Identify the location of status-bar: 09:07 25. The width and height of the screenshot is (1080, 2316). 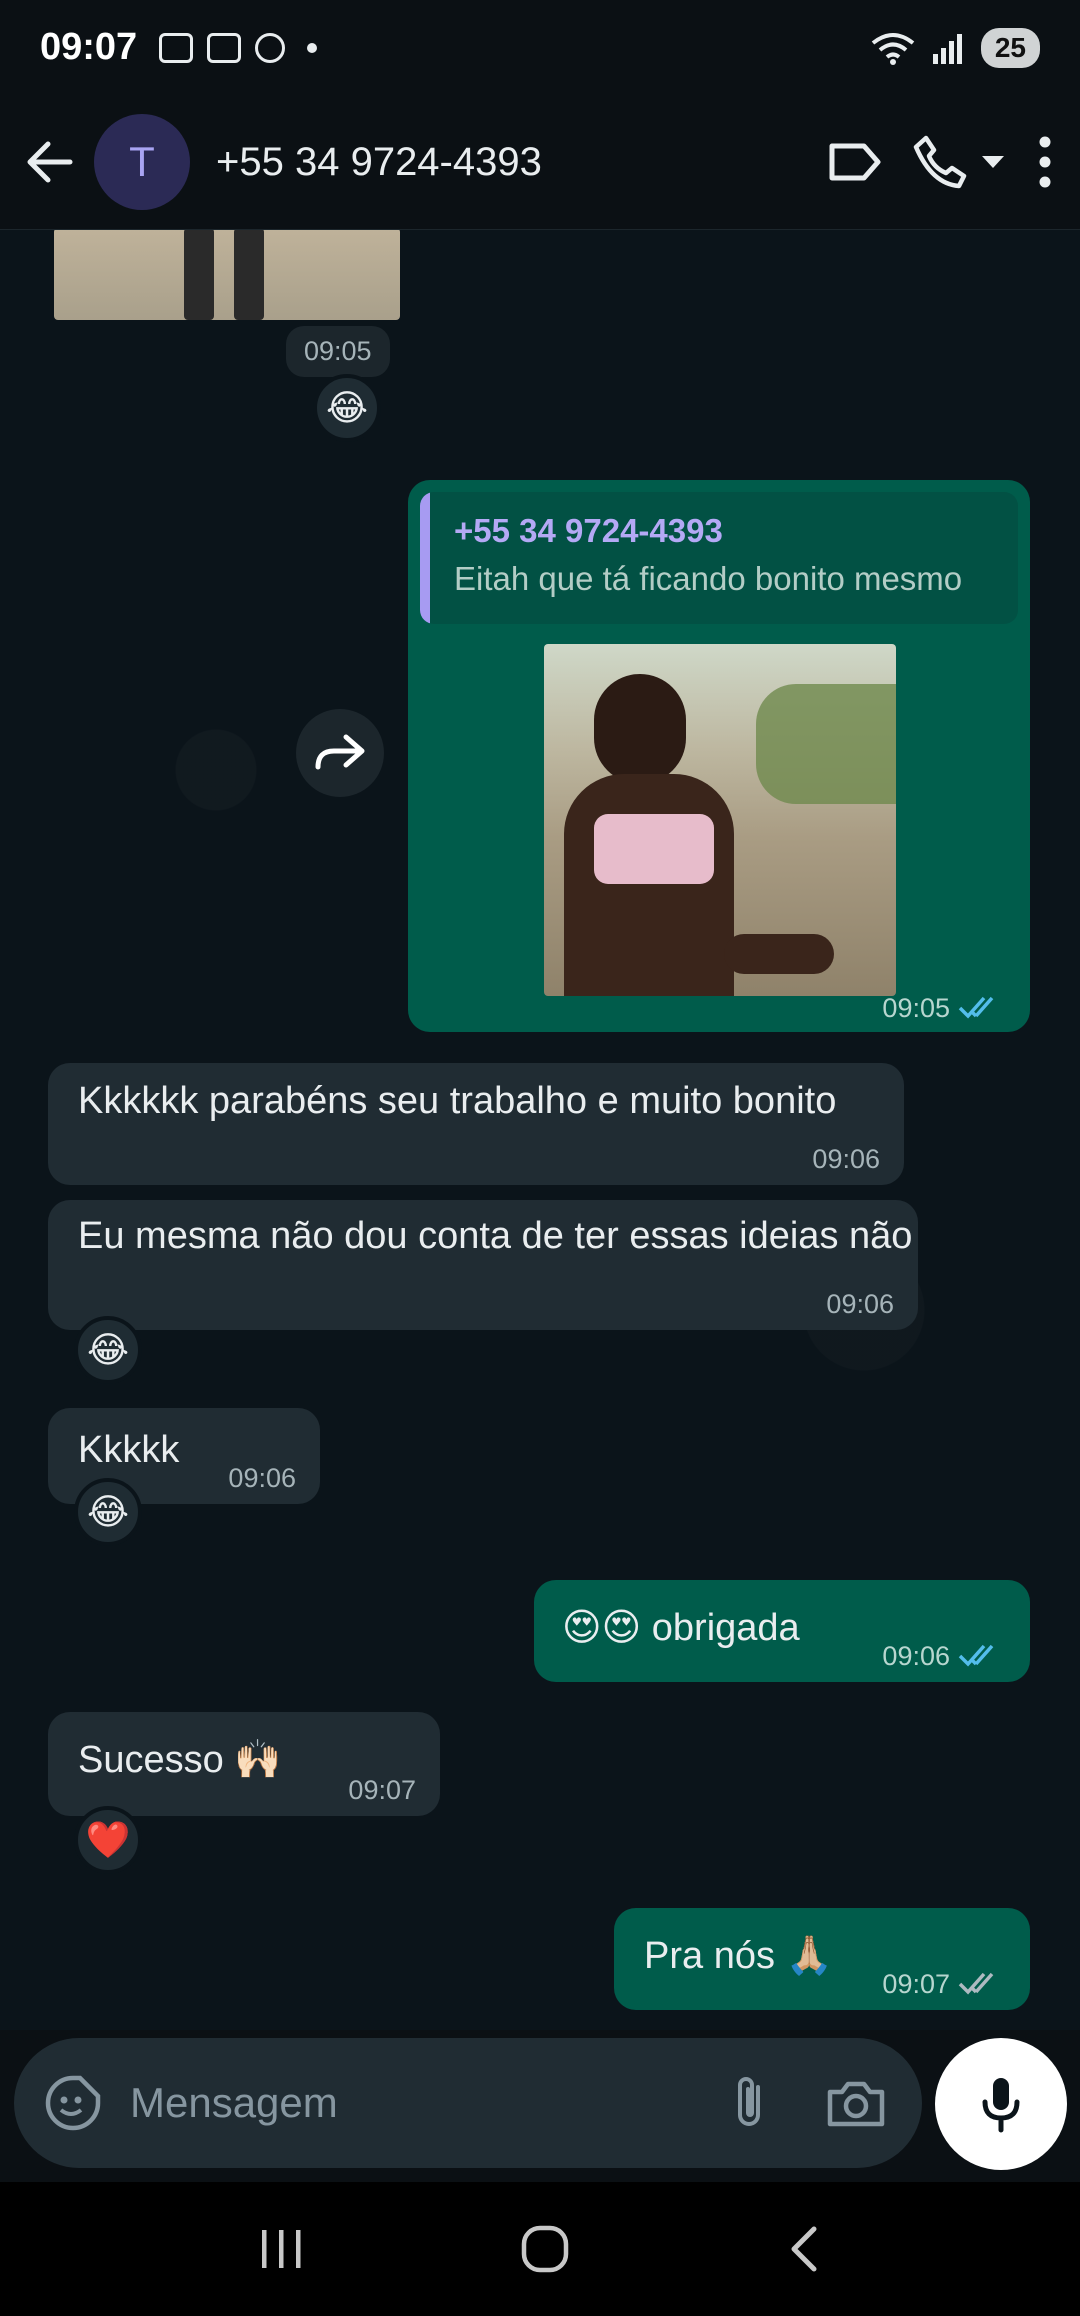
(540, 47).